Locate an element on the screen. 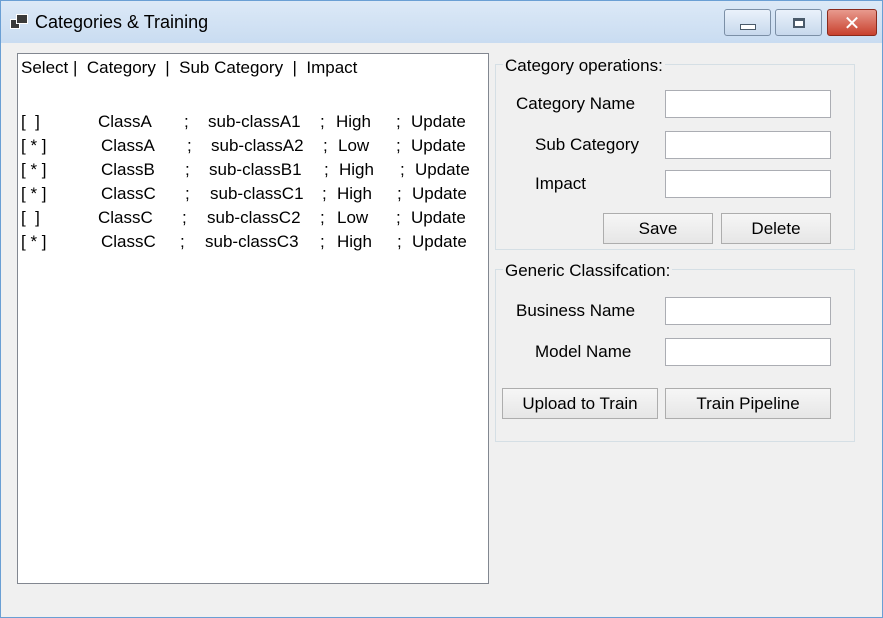 The width and height of the screenshot is (883, 618). title-bar: Categories & Training ✕ is located at coordinates (441, 22).